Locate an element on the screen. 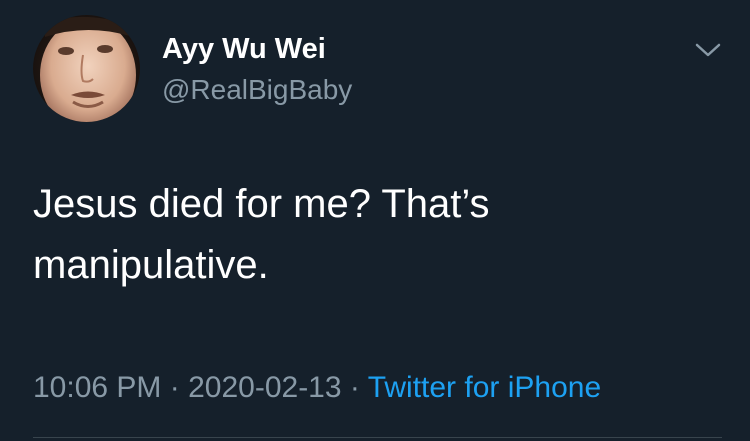 The height and width of the screenshot is (441, 750). author-name: Ayy Wu Wei is located at coordinates (244, 49).